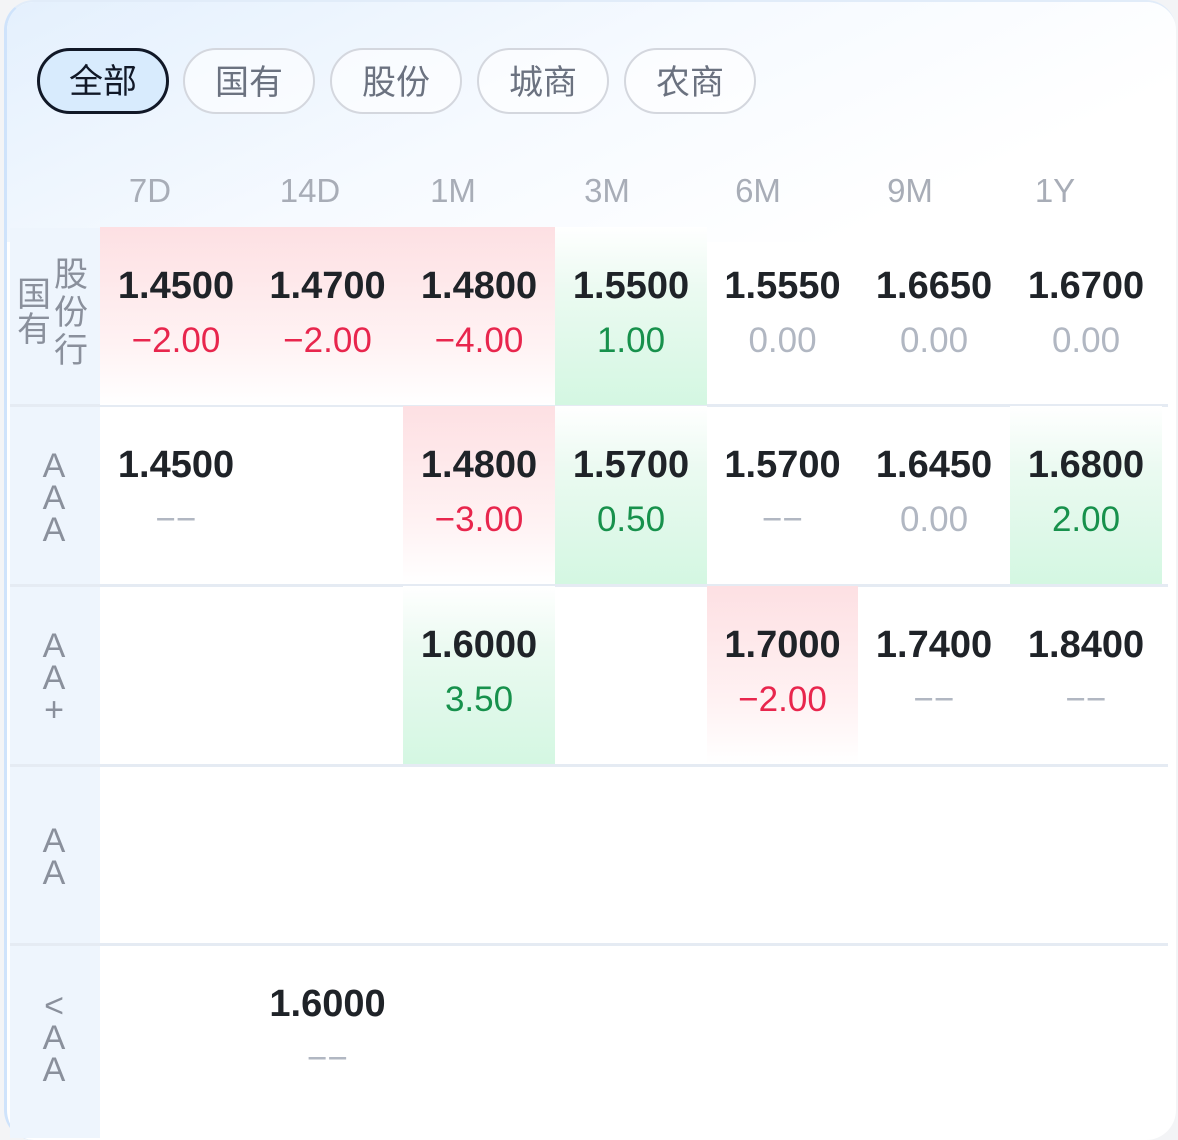  Describe the element at coordinates (54, 710) in the screenshot. I see `row-label-char: +` at that location.